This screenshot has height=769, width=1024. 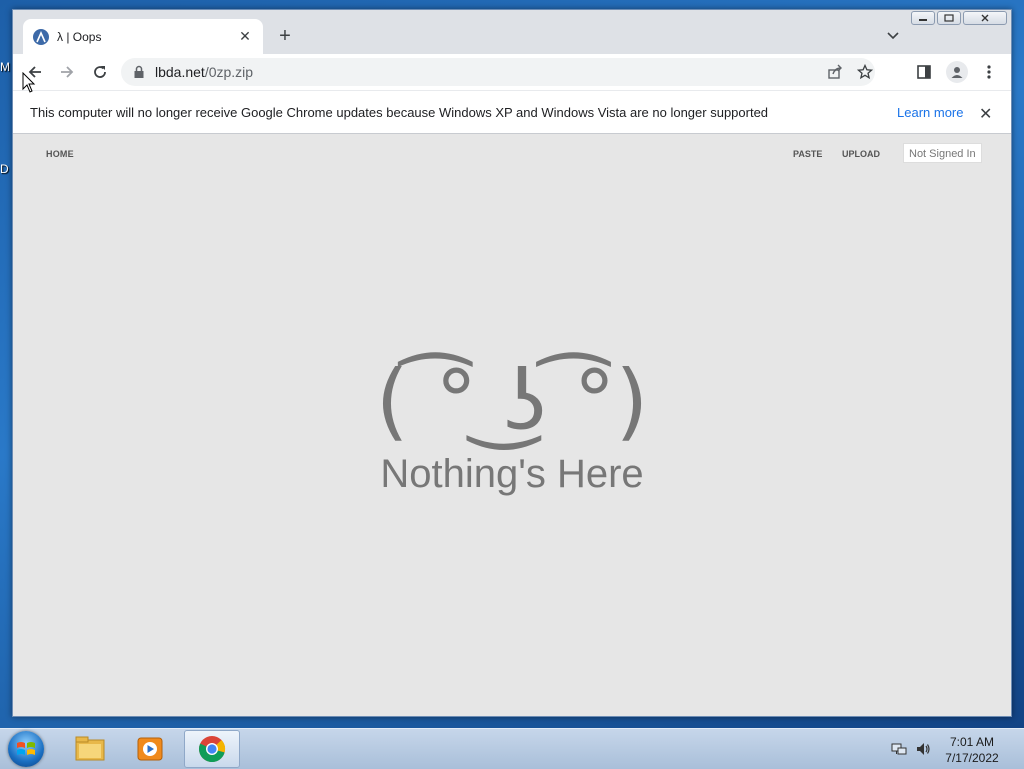 I want to click on browser-toolbar: lbda.net/0zp.zip, so click(x=512, y=72).